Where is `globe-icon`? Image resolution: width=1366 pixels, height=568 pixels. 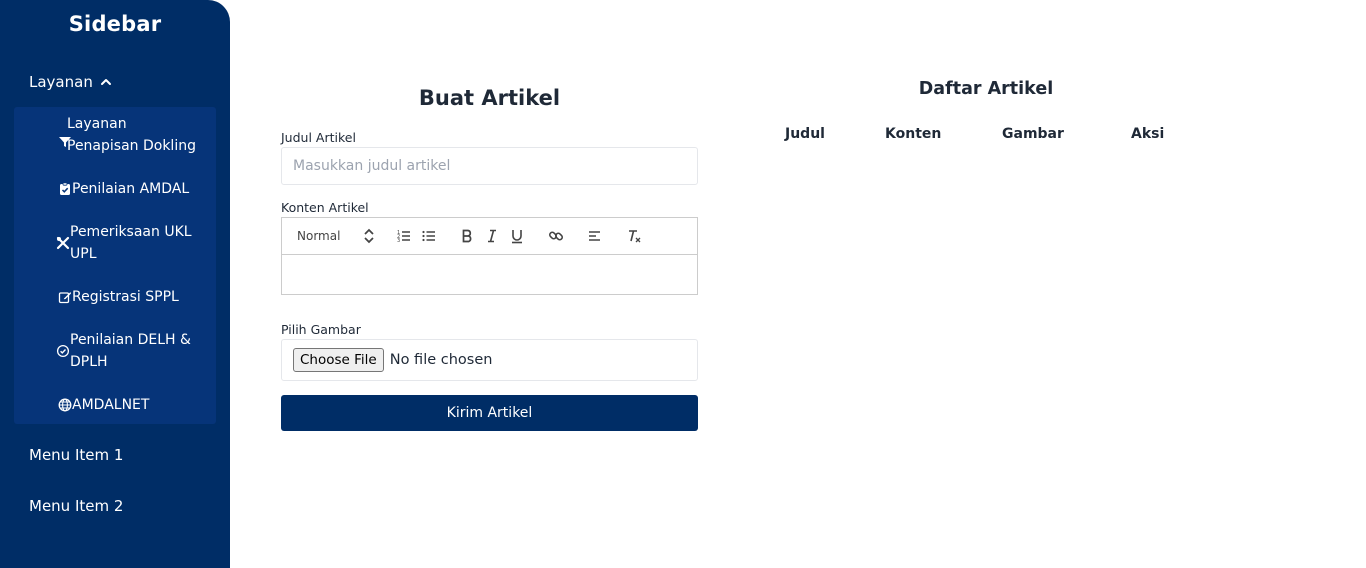 globe-icon is located at coordinates (65, 405).